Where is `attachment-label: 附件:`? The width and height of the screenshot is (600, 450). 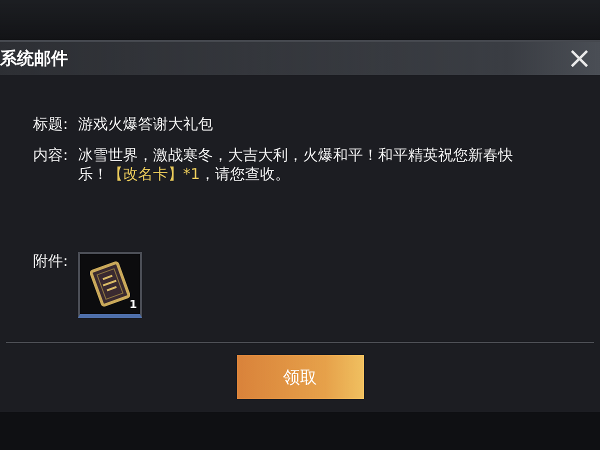
attachment-label: 附件: is located at coordinates (51, 262).